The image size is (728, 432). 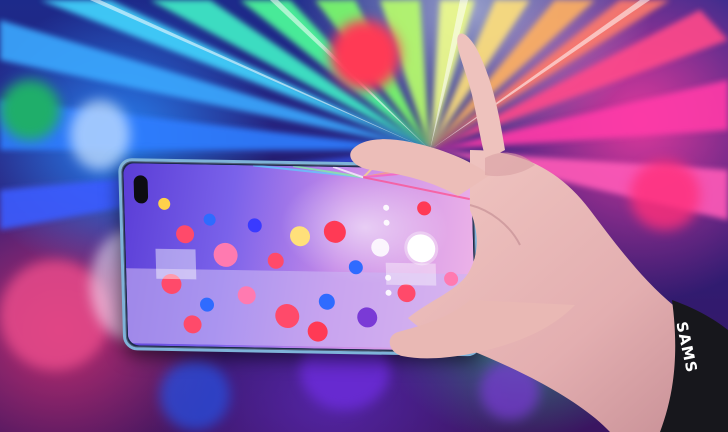 I want to click on raised-finger, so click(x=481, y=96).